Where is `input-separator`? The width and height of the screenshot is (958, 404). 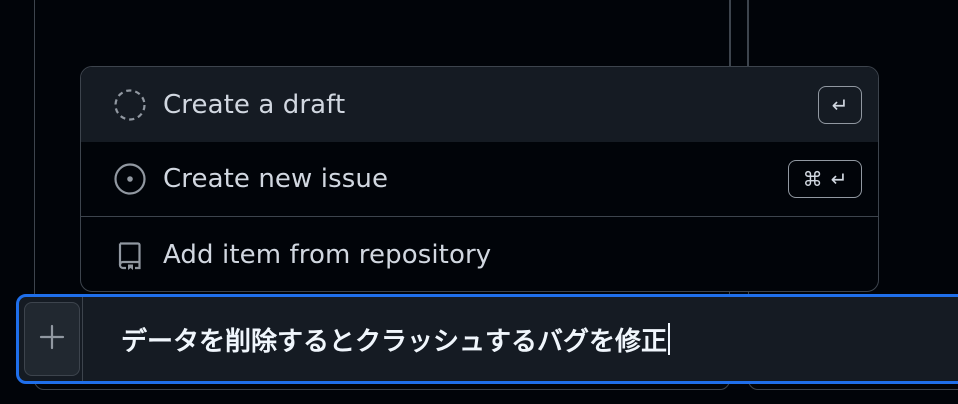 input-separator is located at coordinates (82, 339).